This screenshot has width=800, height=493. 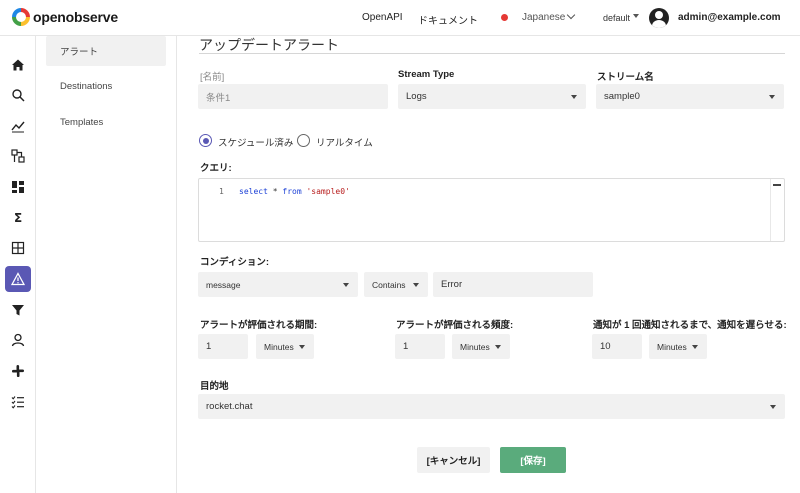 What do you see at coordinates (690, 325) in the screenshot?
I see `silence-label: 通知が 1 回通知されるまで、通知を遅らせる:` at bounding box center [690, 325].